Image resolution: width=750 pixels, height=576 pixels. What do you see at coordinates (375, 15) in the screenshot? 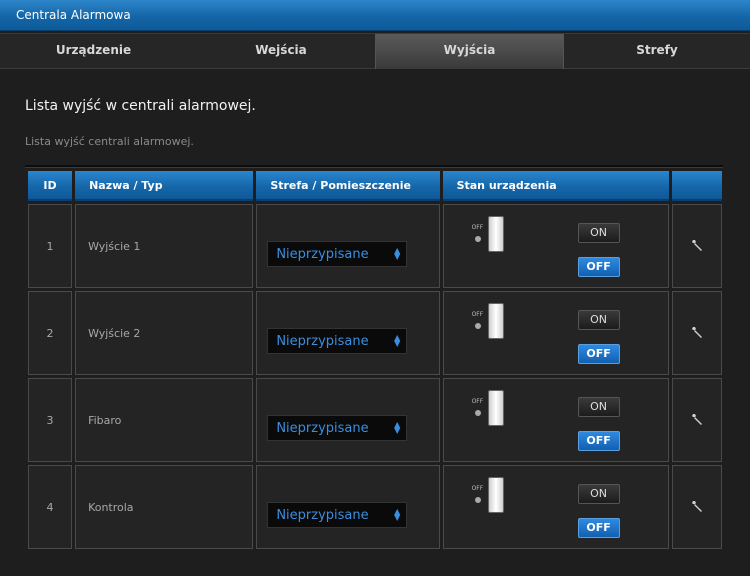
I see `app-title-bar: Centrala Alarmowa` at bounding box center [375, 15].